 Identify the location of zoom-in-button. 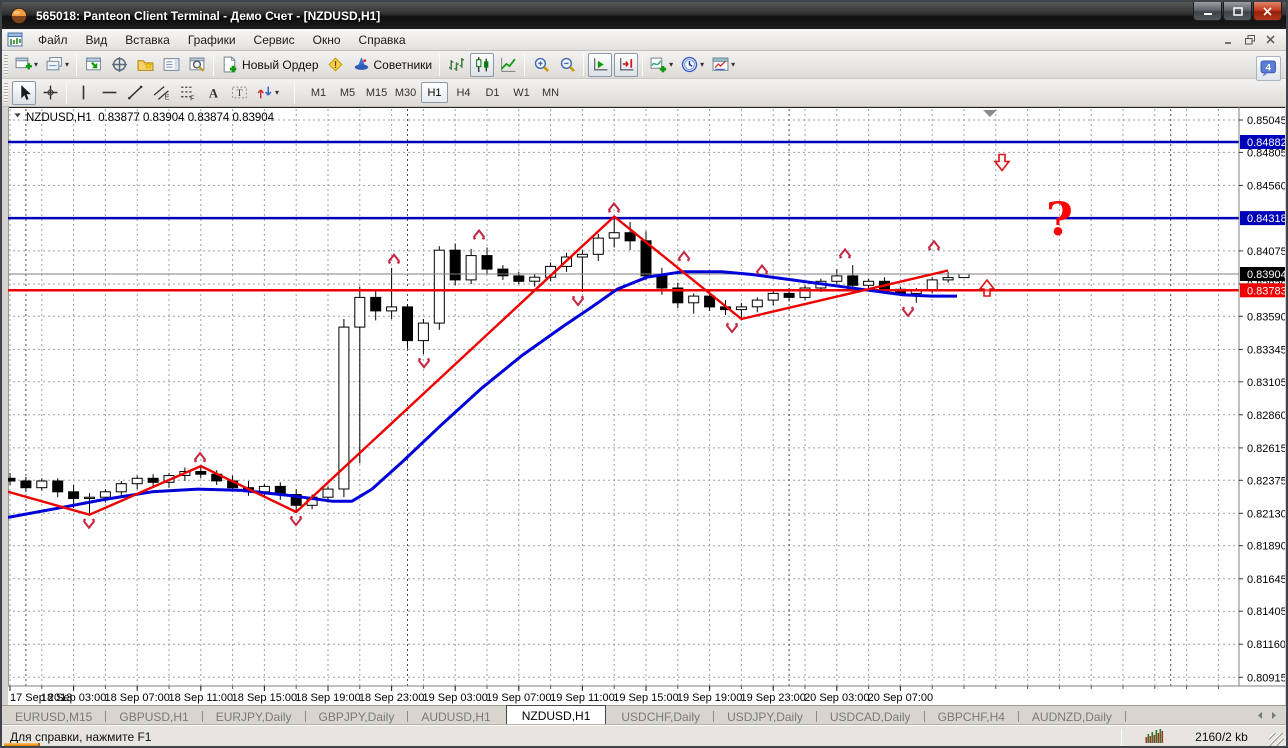
(541, 65).